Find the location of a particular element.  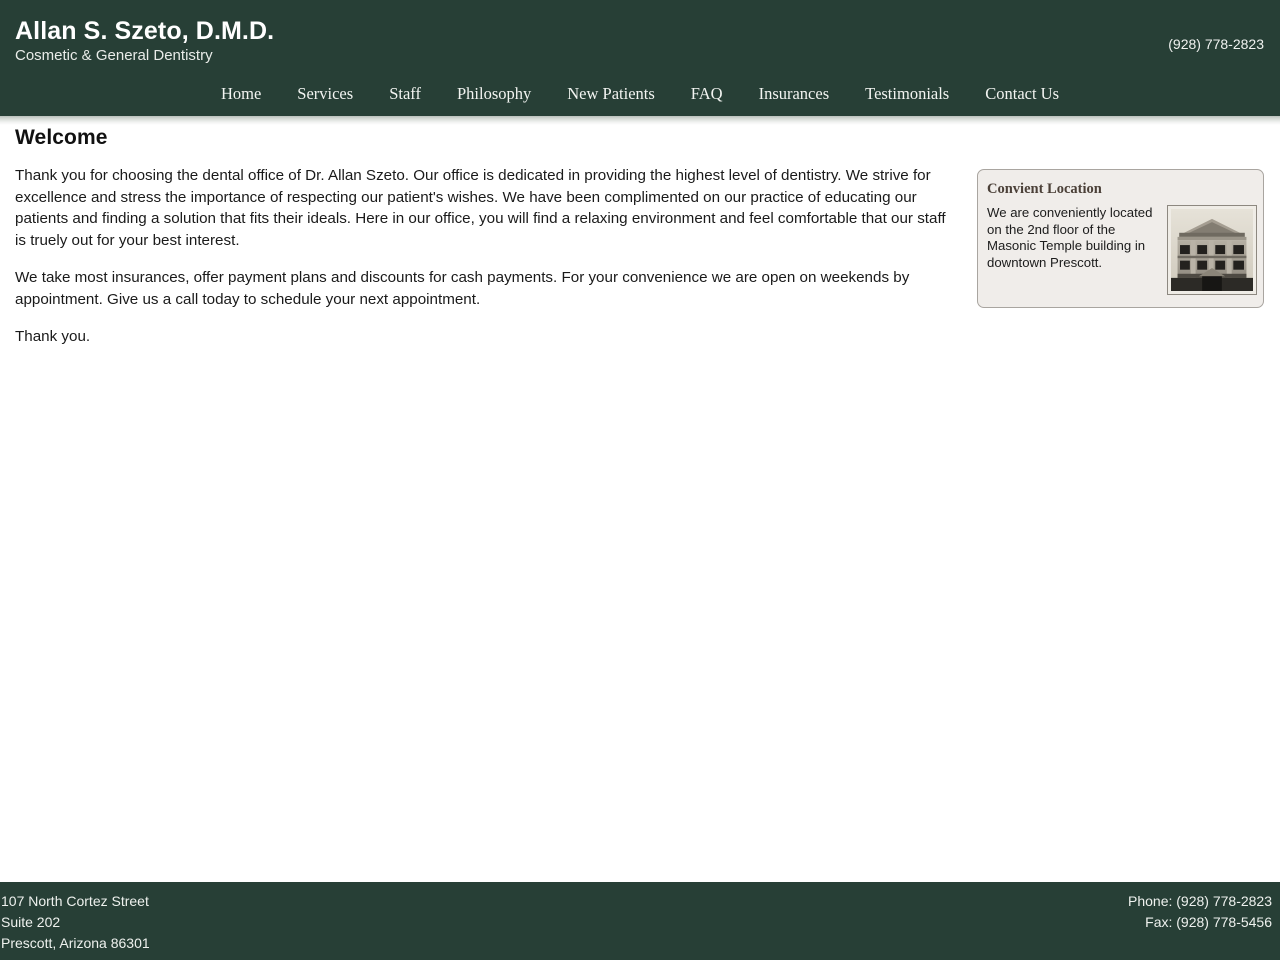

nav-item-services: Services is located at coordinates (325, 93).